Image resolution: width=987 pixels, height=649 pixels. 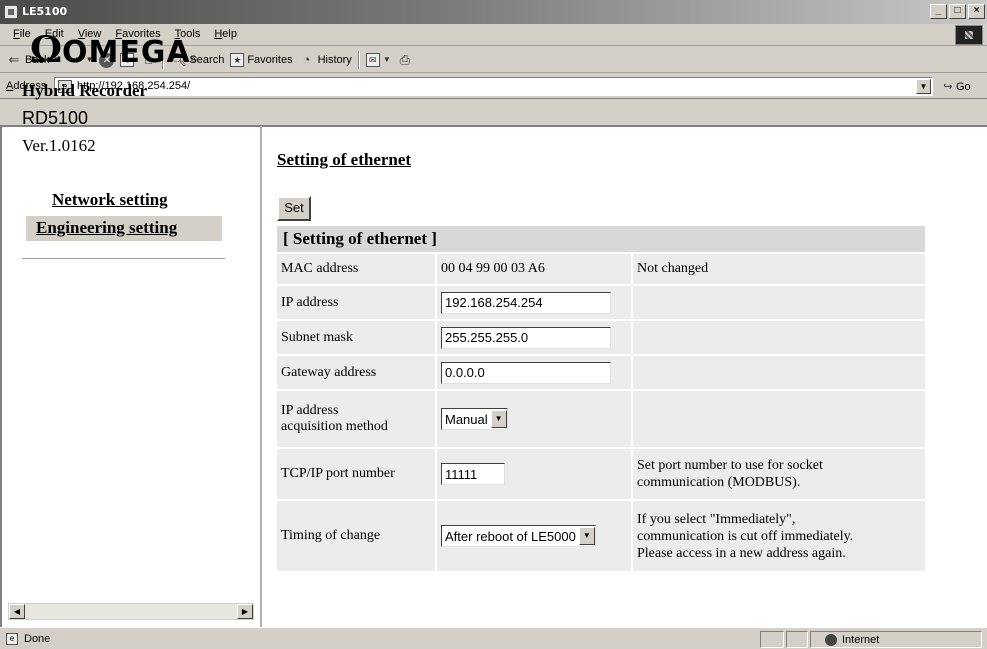 I want to click on divider, so click(x=123, y=259).